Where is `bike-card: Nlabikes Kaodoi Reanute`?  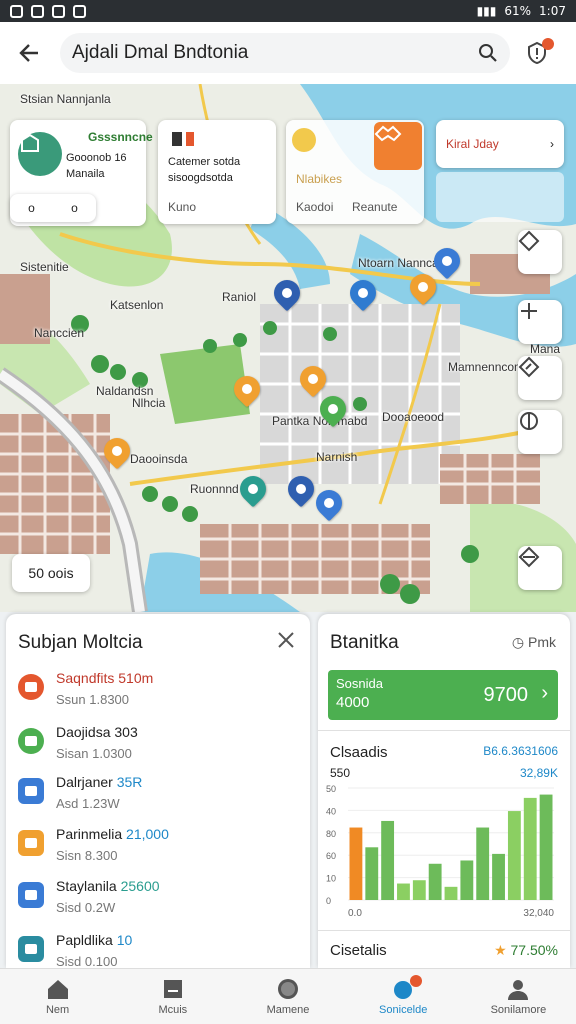
bike-card: Nlabikes Kaodoi Reanute is located at coordinates (355, 172).